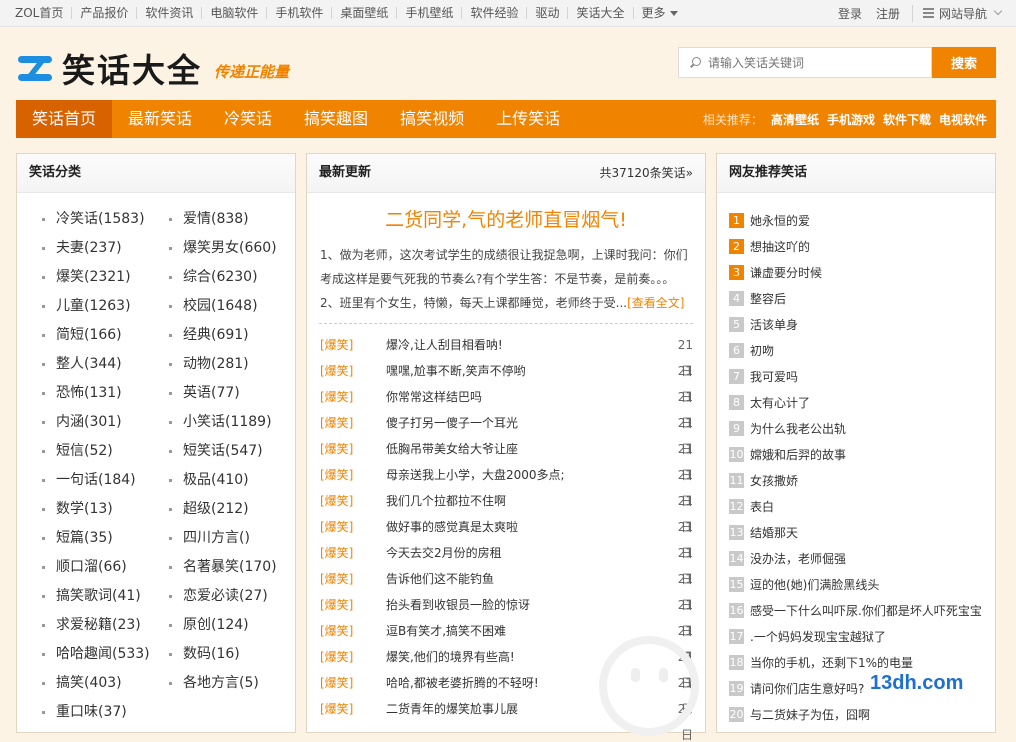 The image size is (1016, 742). I want to click on news-title-link: 低胸吊带美女给大爷让座, so click(526, 449).